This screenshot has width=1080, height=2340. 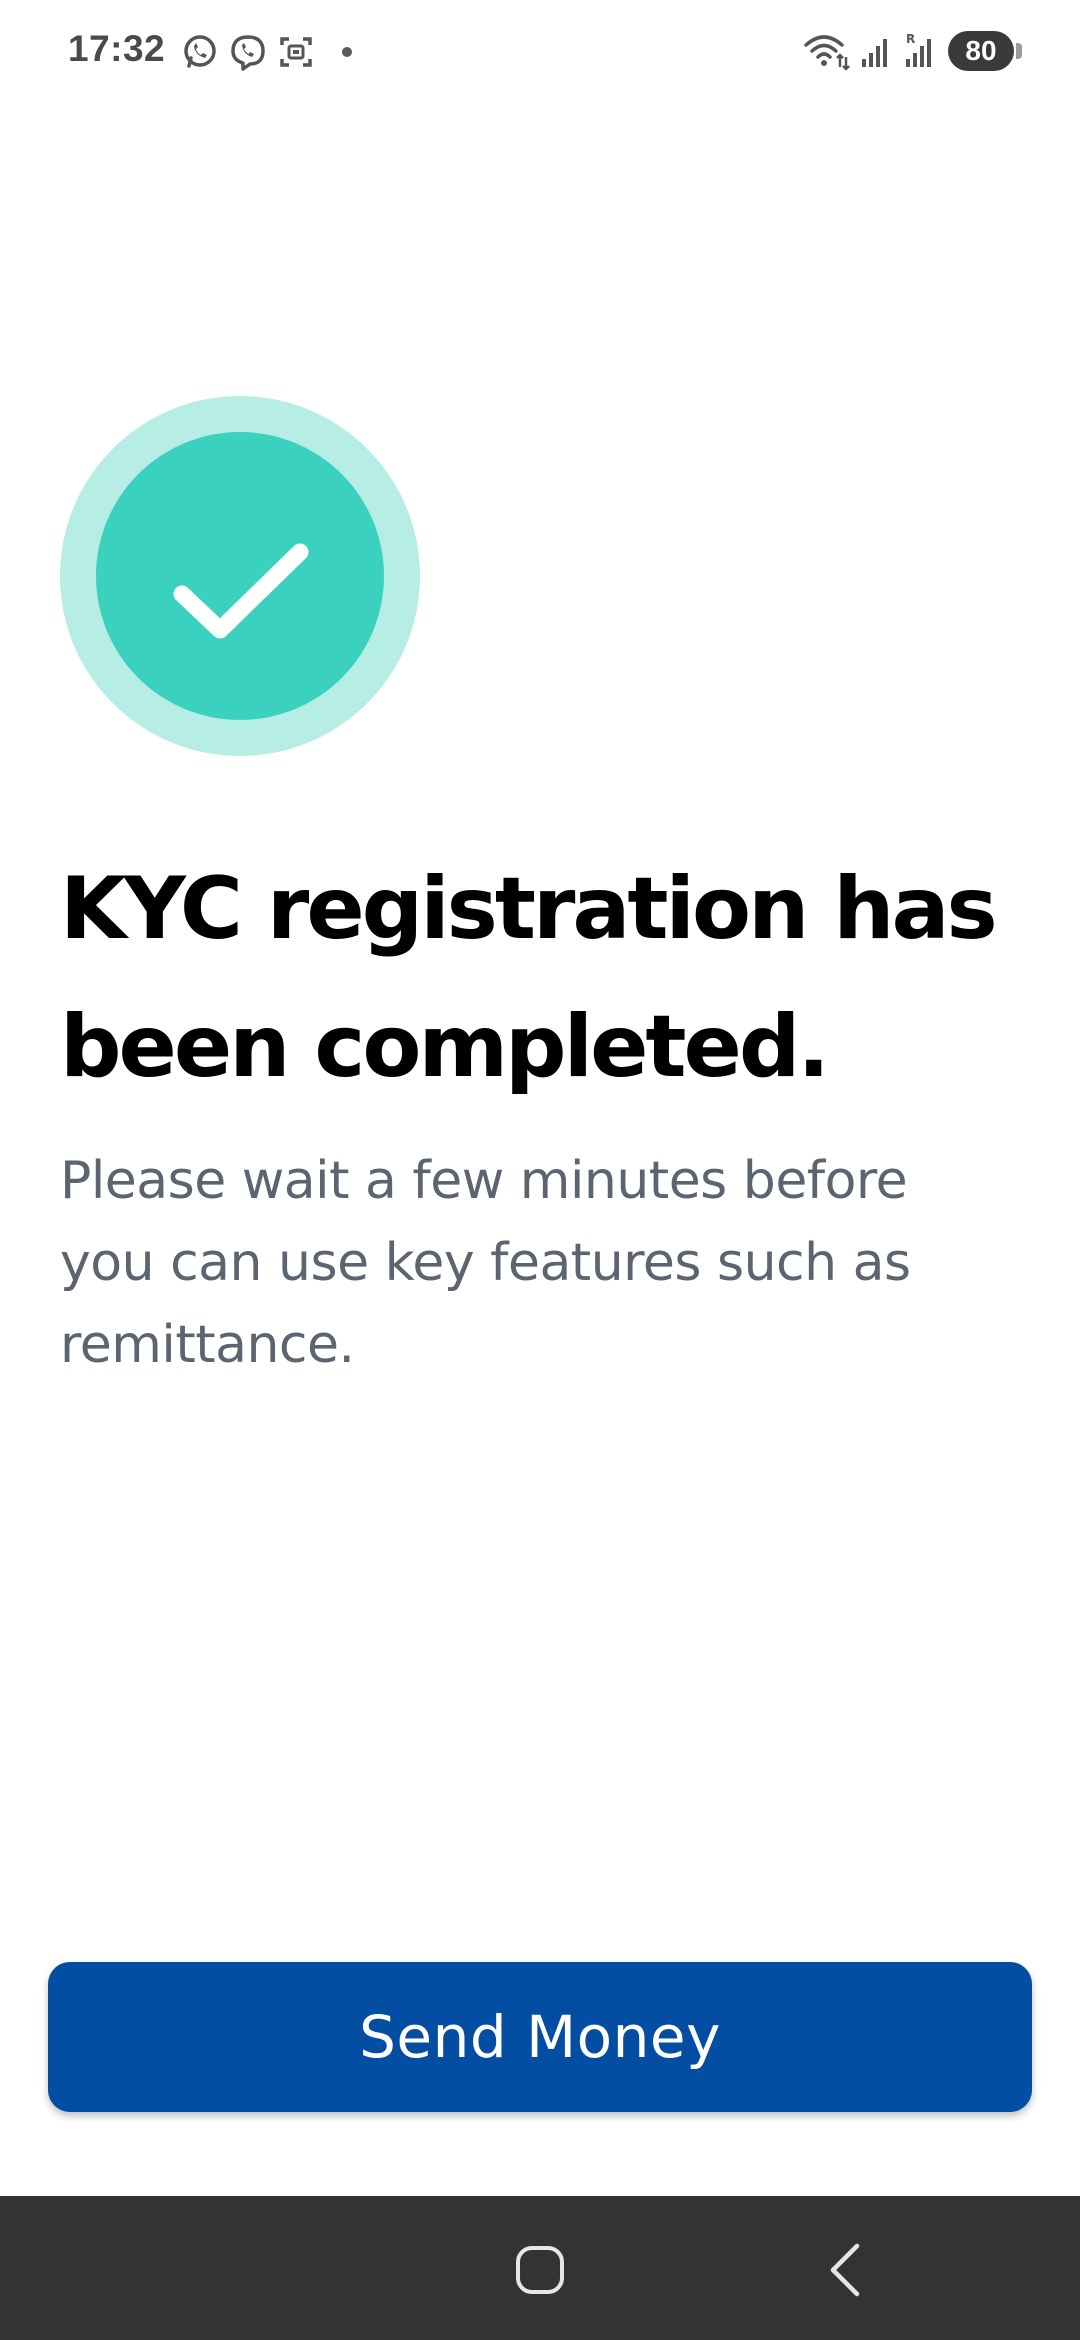 I want to click on navigation-bar, so click(x=540, y=2268).